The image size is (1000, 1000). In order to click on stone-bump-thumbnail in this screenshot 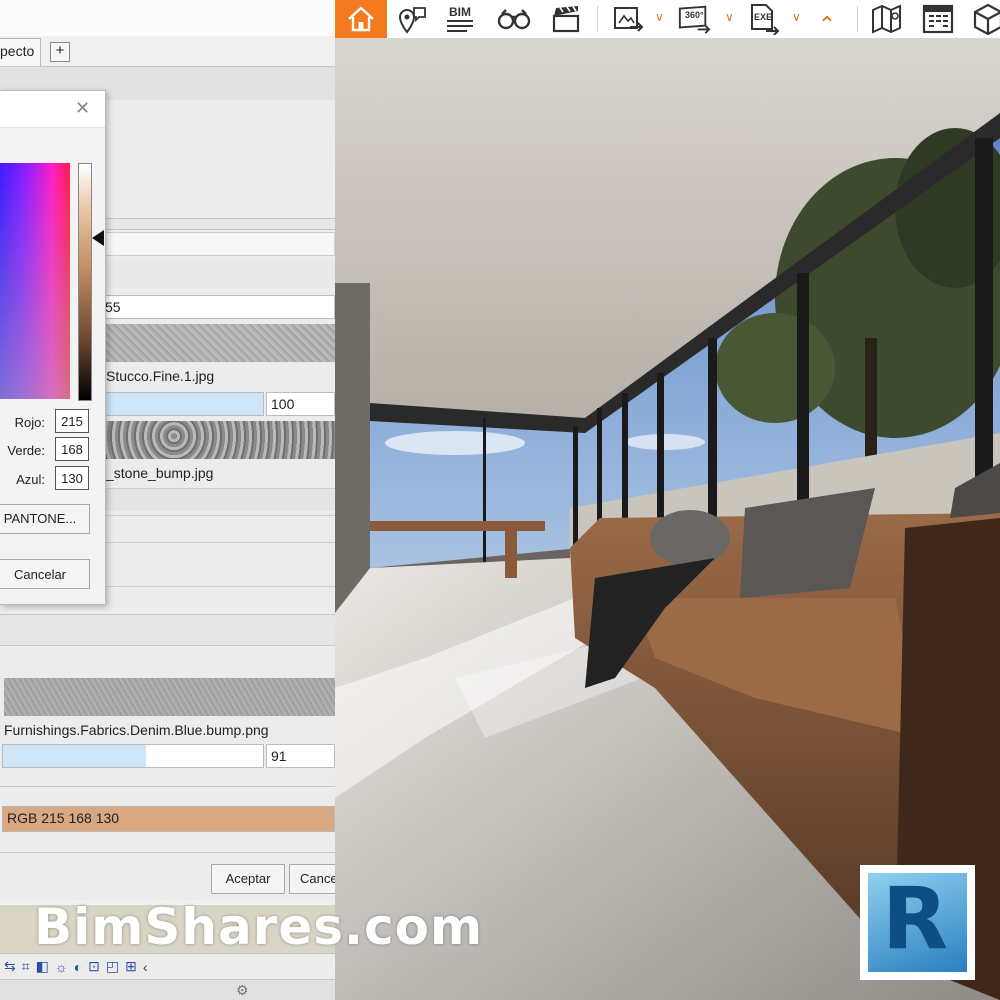, I will do `click(220, 440)`.